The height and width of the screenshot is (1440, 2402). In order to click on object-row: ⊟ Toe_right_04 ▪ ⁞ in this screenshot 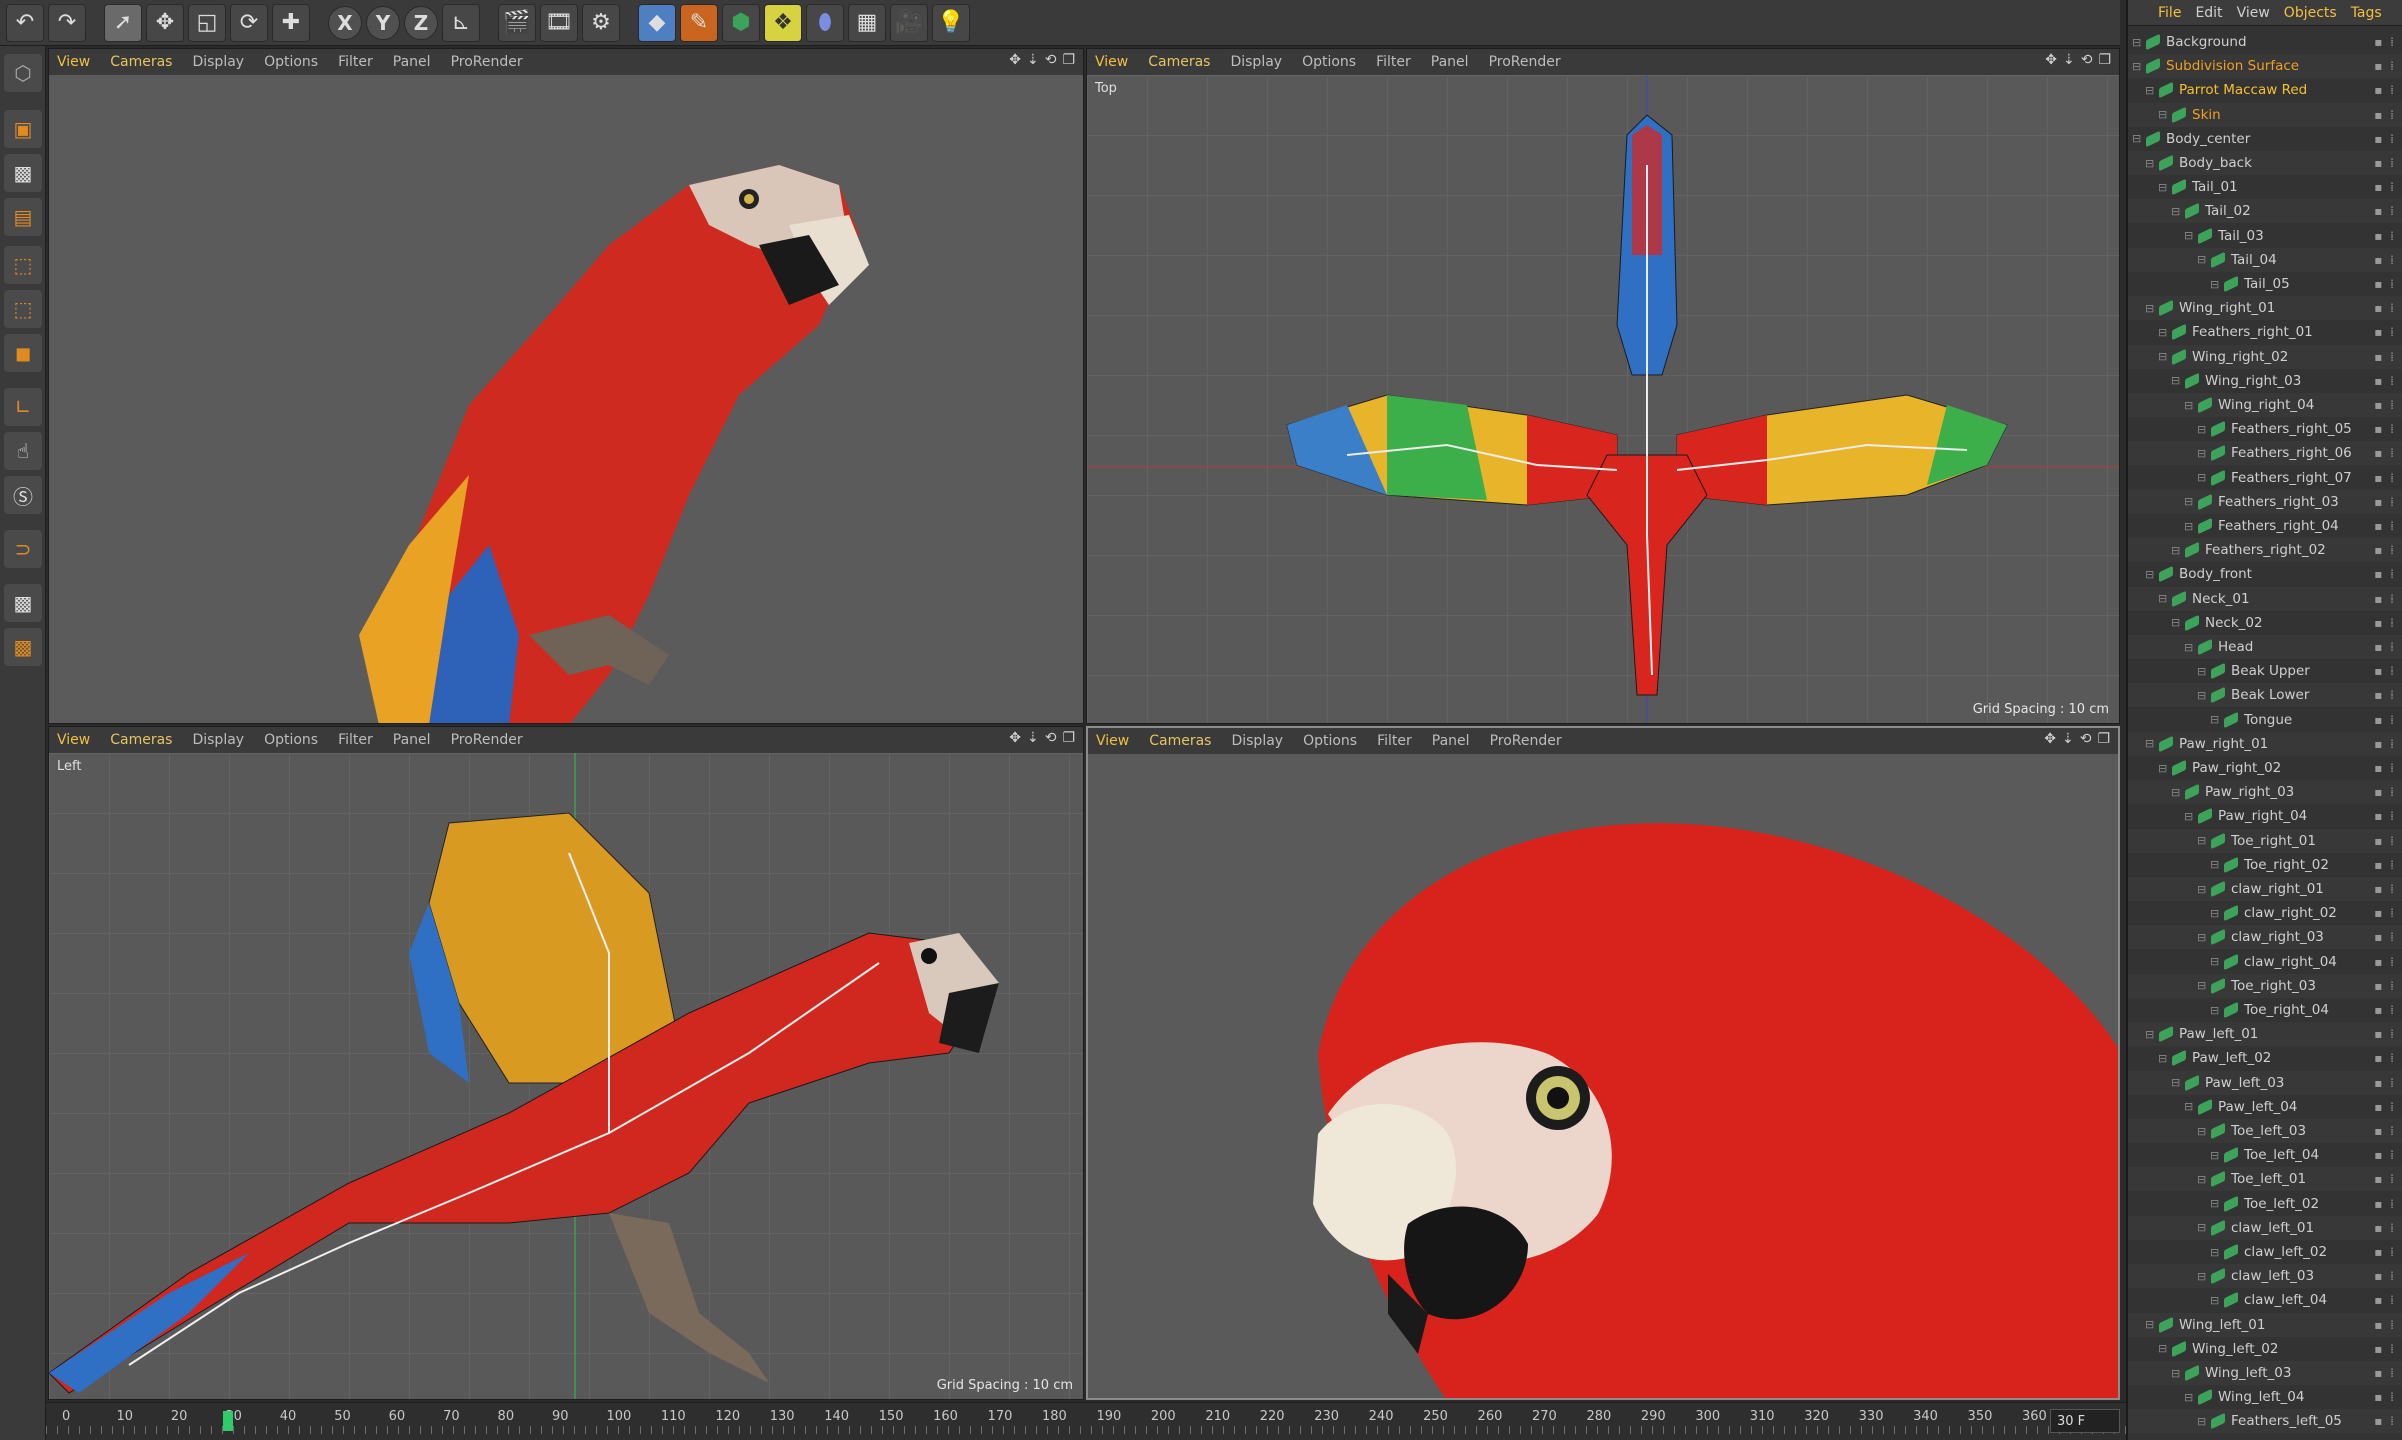, I will do `click(2265, 1010)`.